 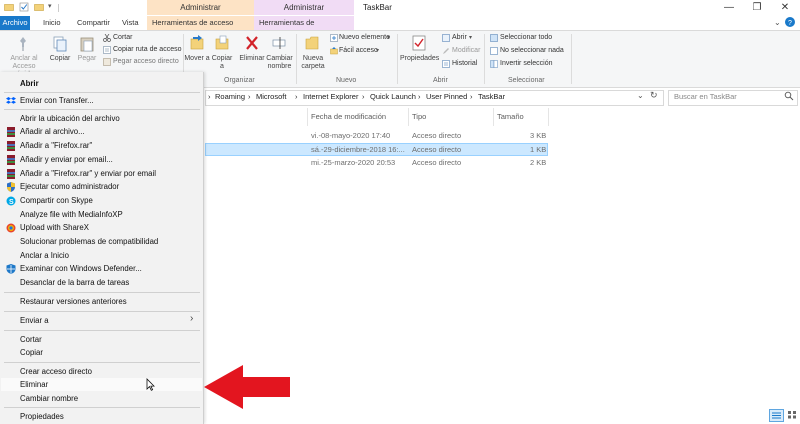 I want to click on tab-archivo: Archivo, so click(x=15, y=23).